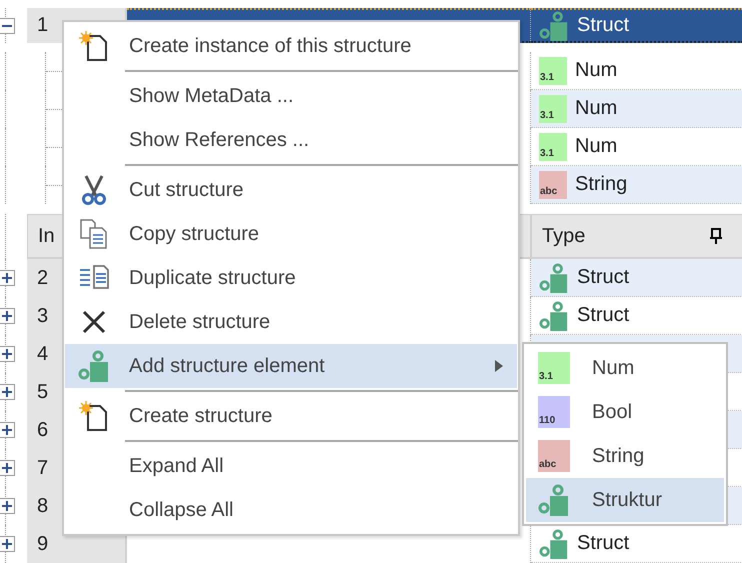 The width and height of the screenshot is (742, 563). I want to click on menu-item: 110 Bool, so click(625, 412).